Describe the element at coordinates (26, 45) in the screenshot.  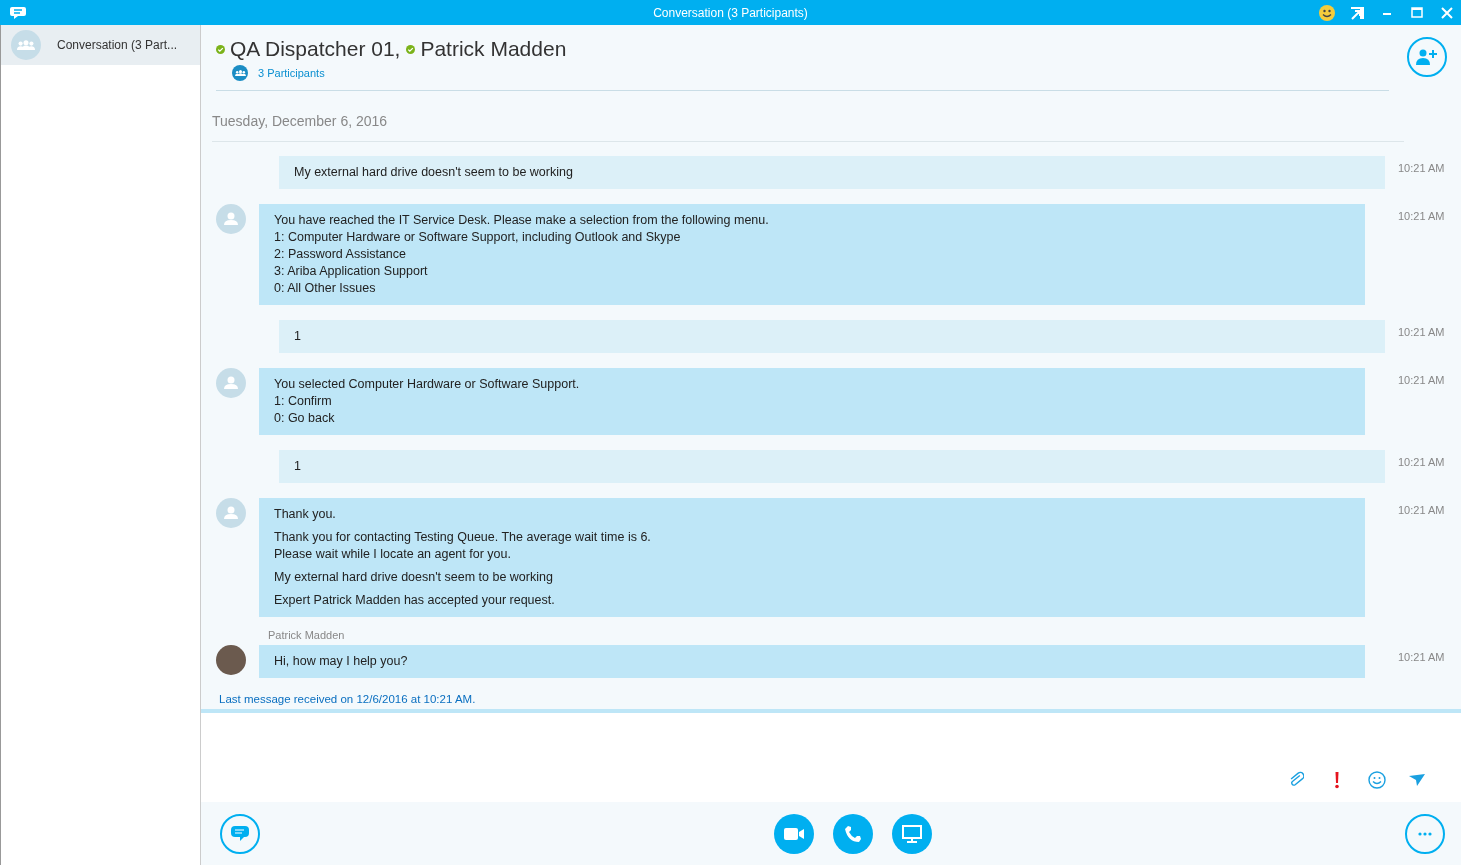
I see `group-avatar-icon` at that location.